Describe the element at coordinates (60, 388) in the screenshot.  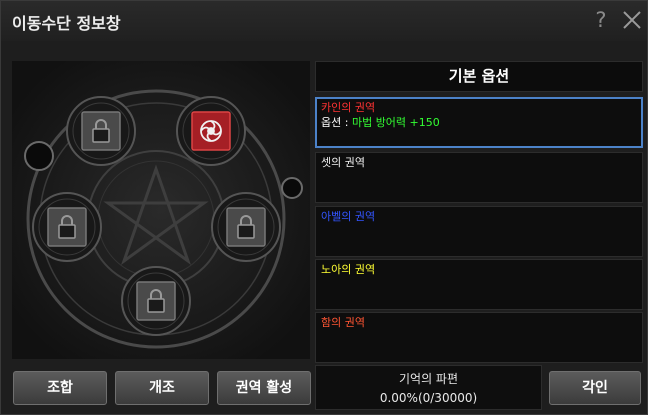
I see `combine-button: 조합` at that location.